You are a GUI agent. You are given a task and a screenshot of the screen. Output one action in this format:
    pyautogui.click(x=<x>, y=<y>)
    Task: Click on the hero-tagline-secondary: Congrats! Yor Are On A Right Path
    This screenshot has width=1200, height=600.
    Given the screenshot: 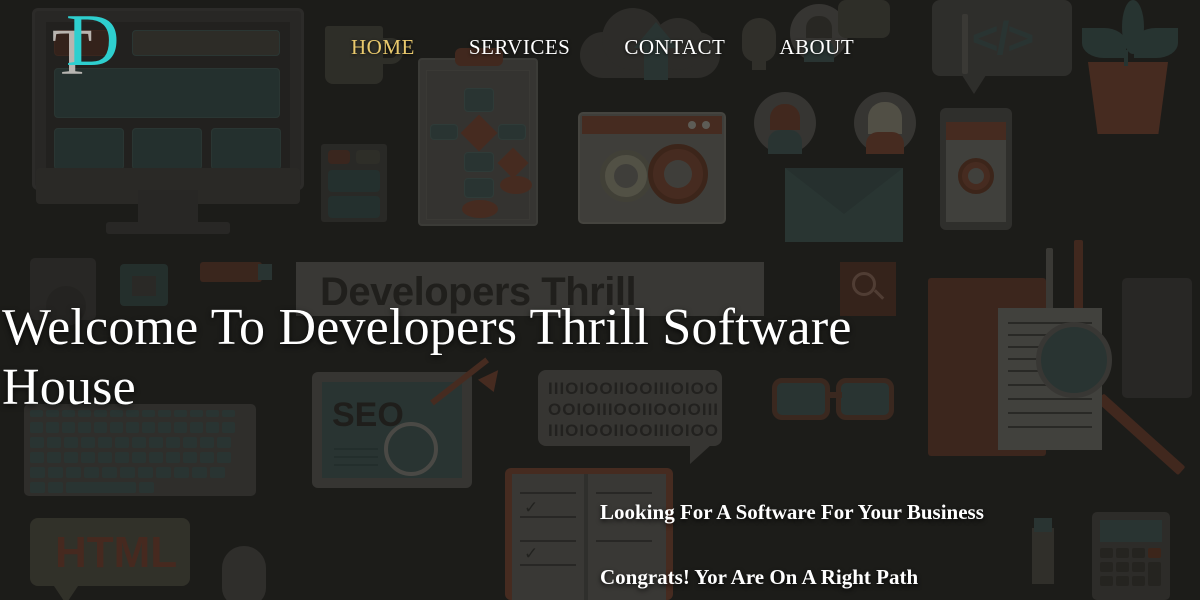 What is the action you would take?
    pyautogui.click(x=759, y=577)
    